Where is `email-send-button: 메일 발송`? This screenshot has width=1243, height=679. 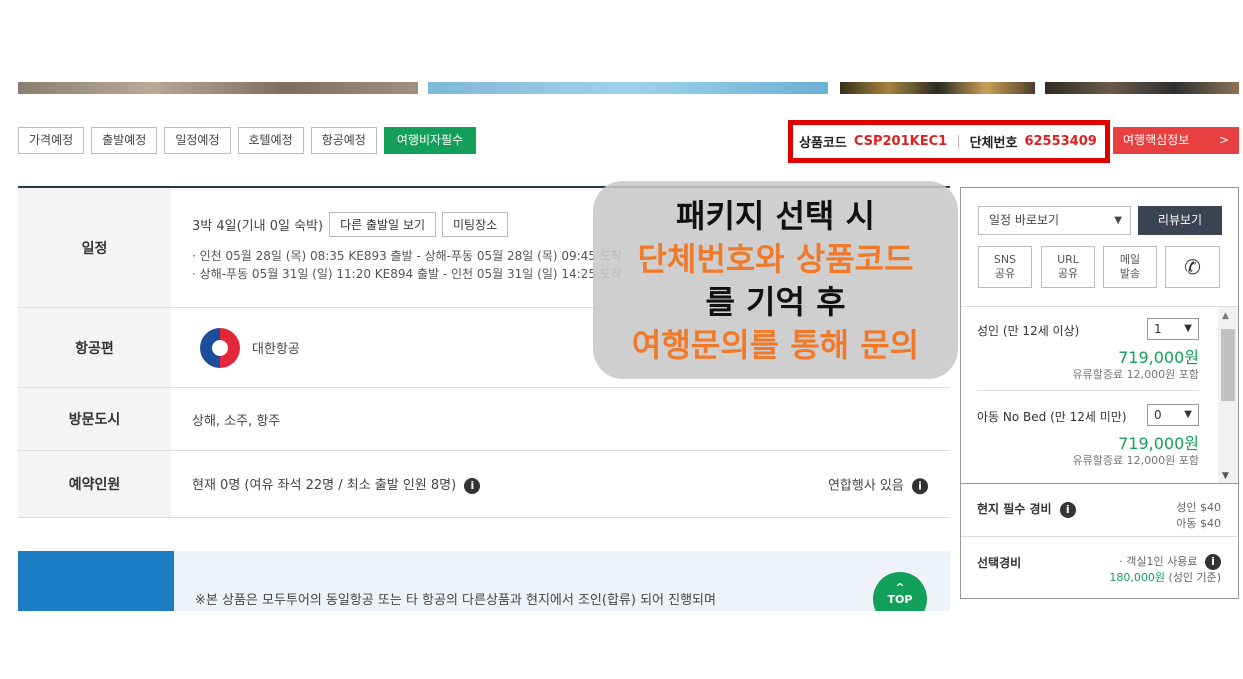
email-send-button: 메일 발송 is located at coordinates (1130, 267).